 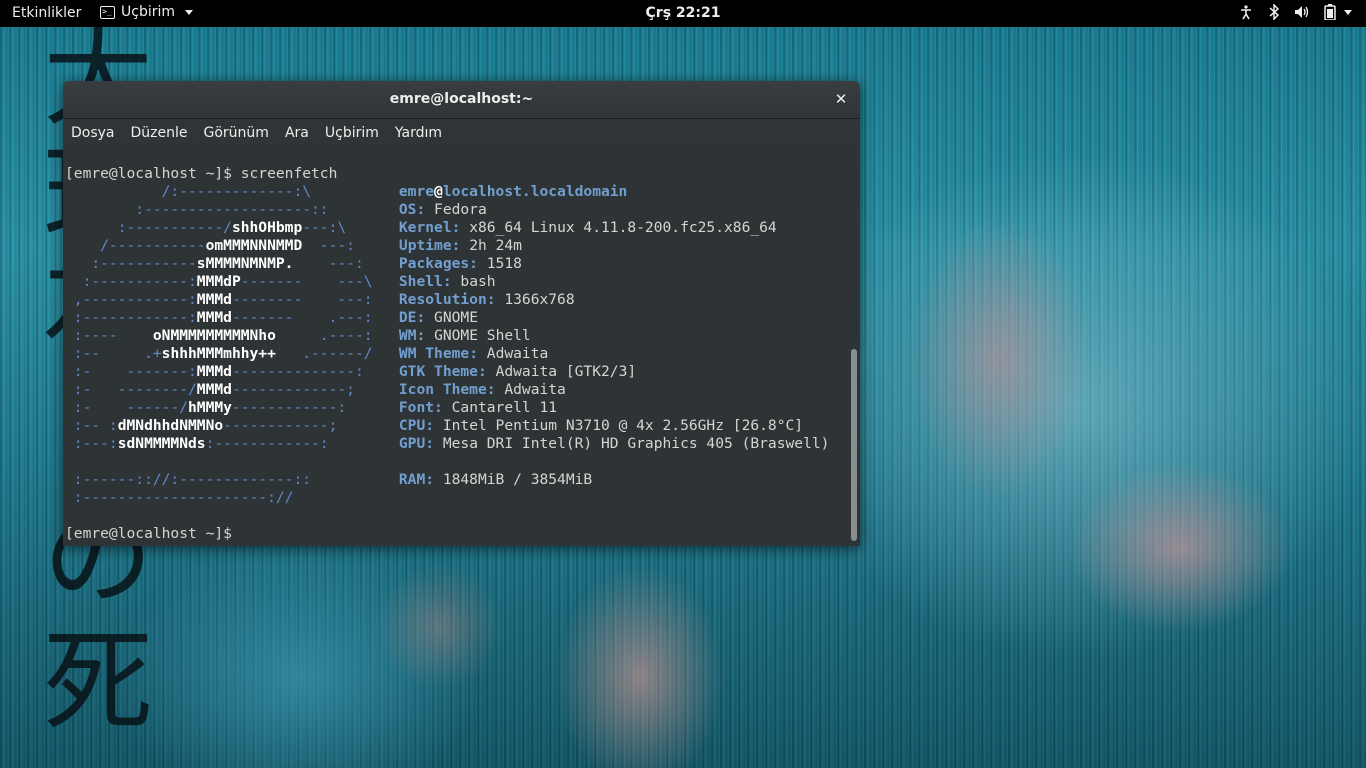 What do you see at coordinates (232, 461) in the screenshot?
I see `logo-segment` at bounding box center [232, 461].